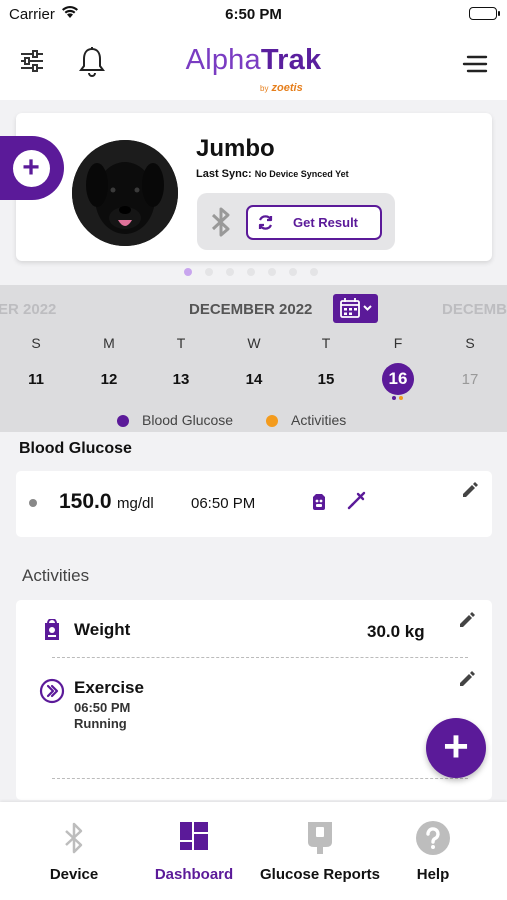  What do you see at coordinates (135, 503) in the screenshot?
I see `glucose-unit: mg/dl` at bounding box center [135, 503].